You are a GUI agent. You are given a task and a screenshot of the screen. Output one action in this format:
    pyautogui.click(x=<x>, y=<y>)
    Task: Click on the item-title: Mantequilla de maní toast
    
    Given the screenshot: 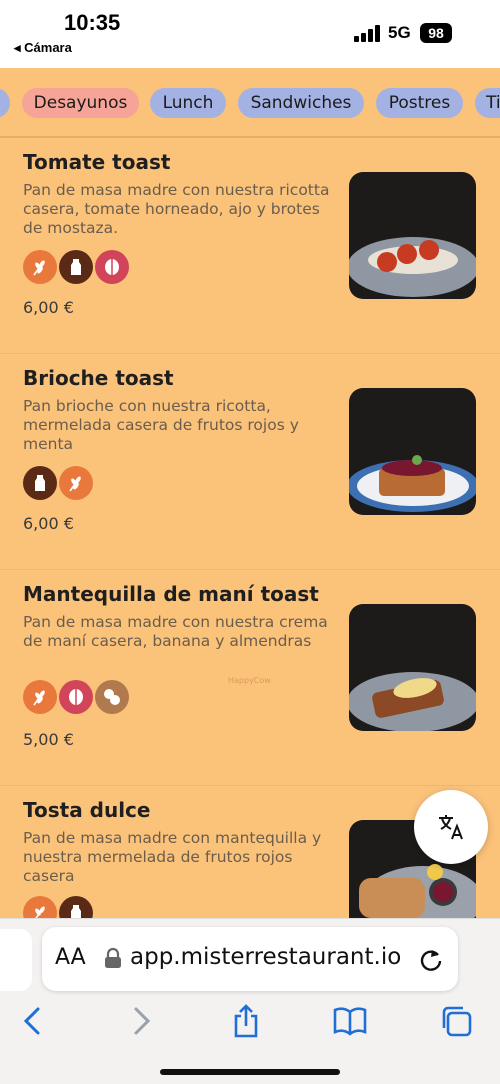 What is the action you would take?
    pyautogui.click(x=171, y=594)
    